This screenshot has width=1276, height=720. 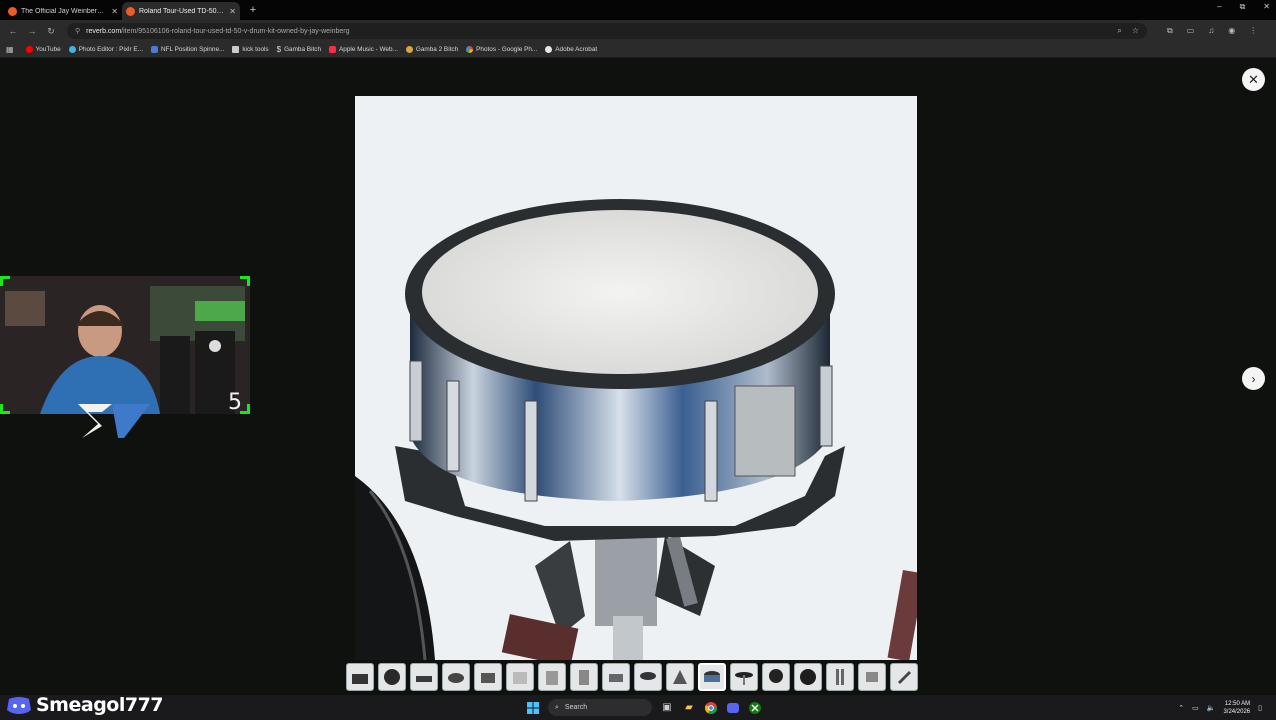 What do you see at coordinates (1260, 708) in the screenshot?
I see `notifications-icon: ▯` at bounding box center [1260, 708].